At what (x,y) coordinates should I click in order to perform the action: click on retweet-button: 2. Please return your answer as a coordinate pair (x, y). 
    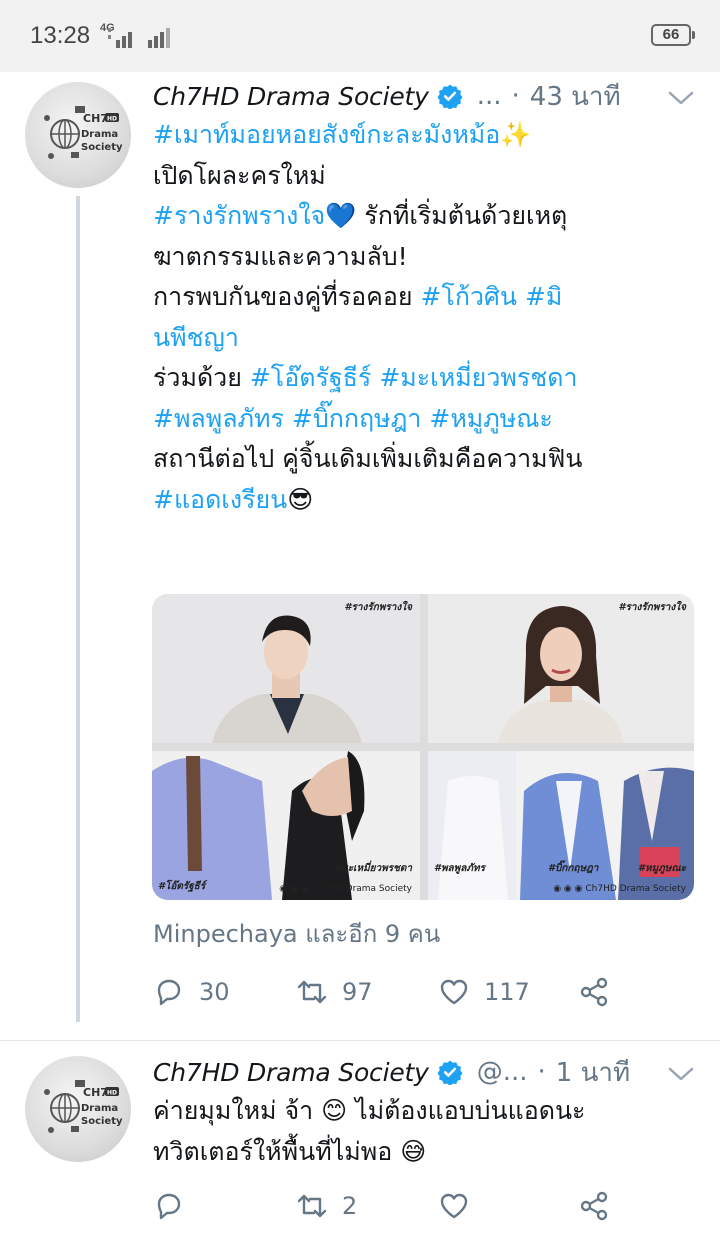
    Looking at the image, I should click on (326, 1206).